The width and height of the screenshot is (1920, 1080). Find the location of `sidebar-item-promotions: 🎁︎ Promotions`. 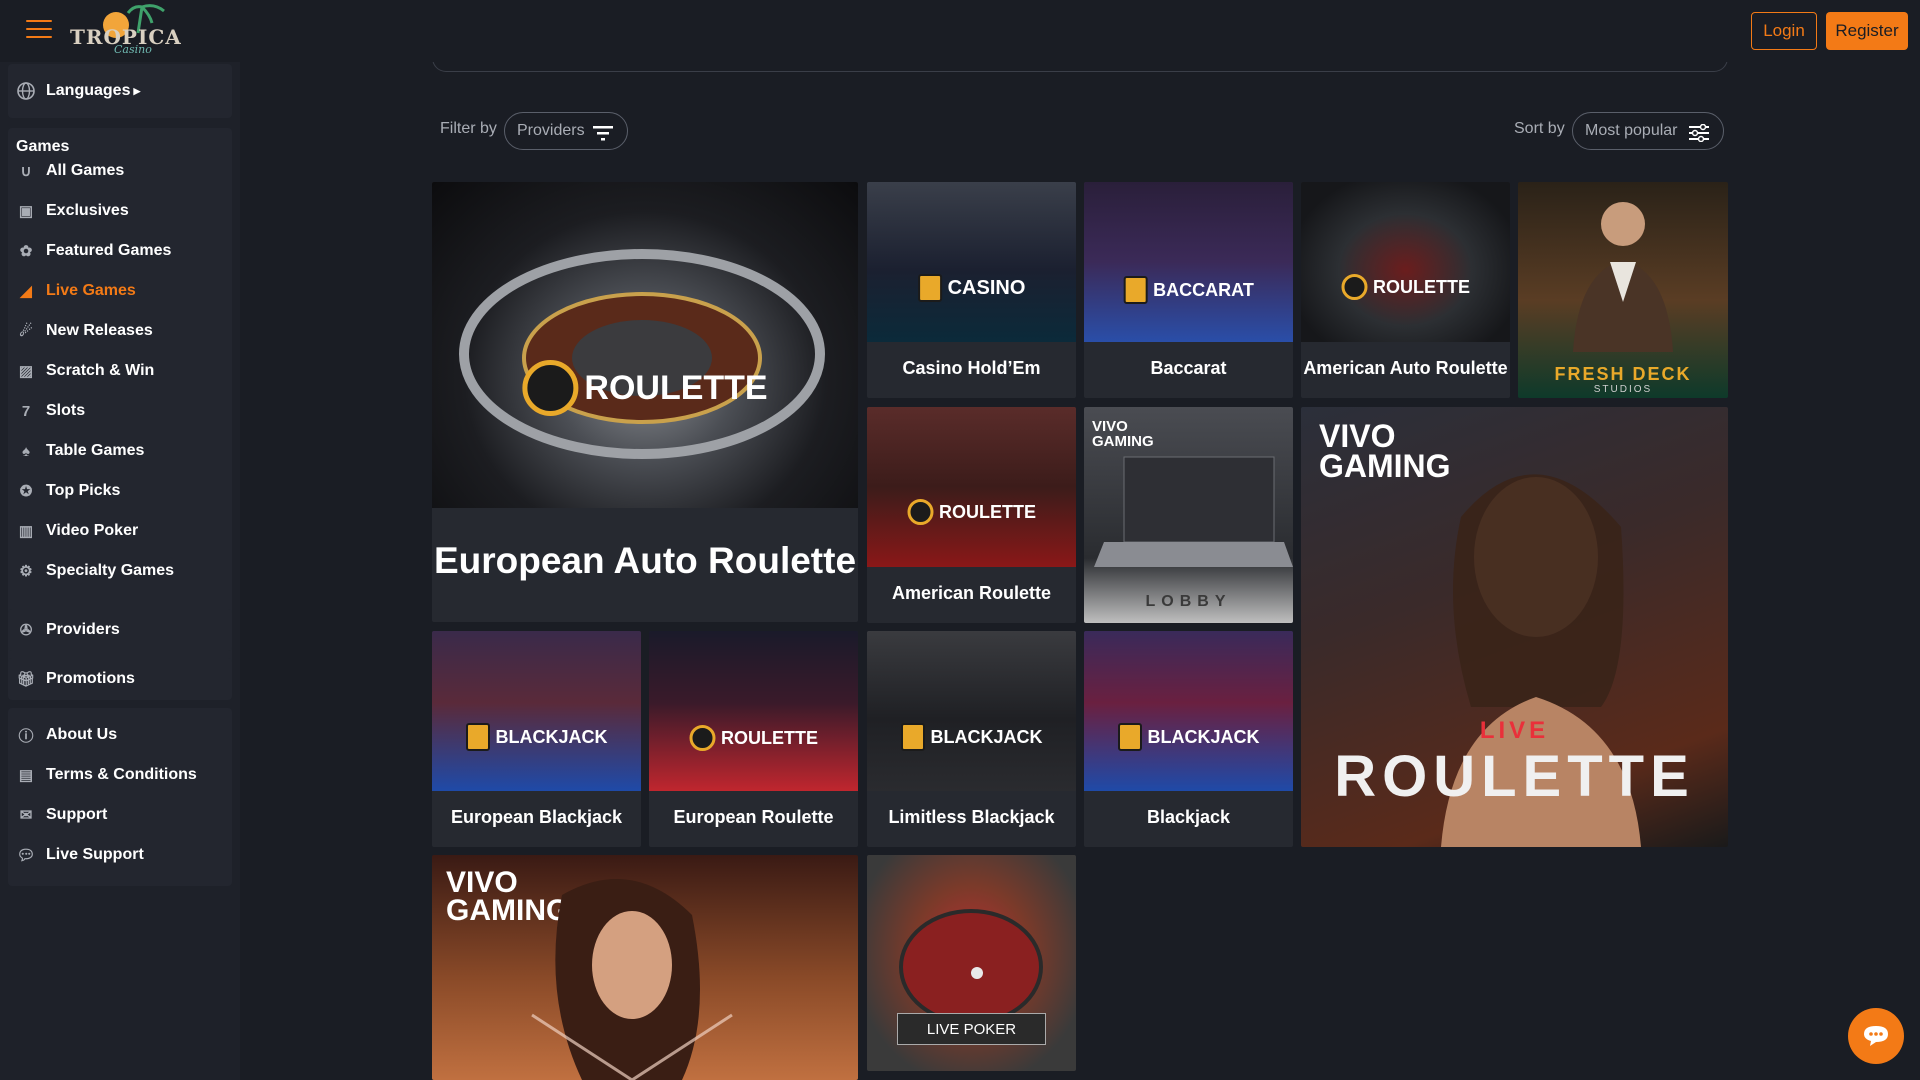

sidebar-item-promotions: 🎁︎ Promotions is located at coordinates (75, 679).